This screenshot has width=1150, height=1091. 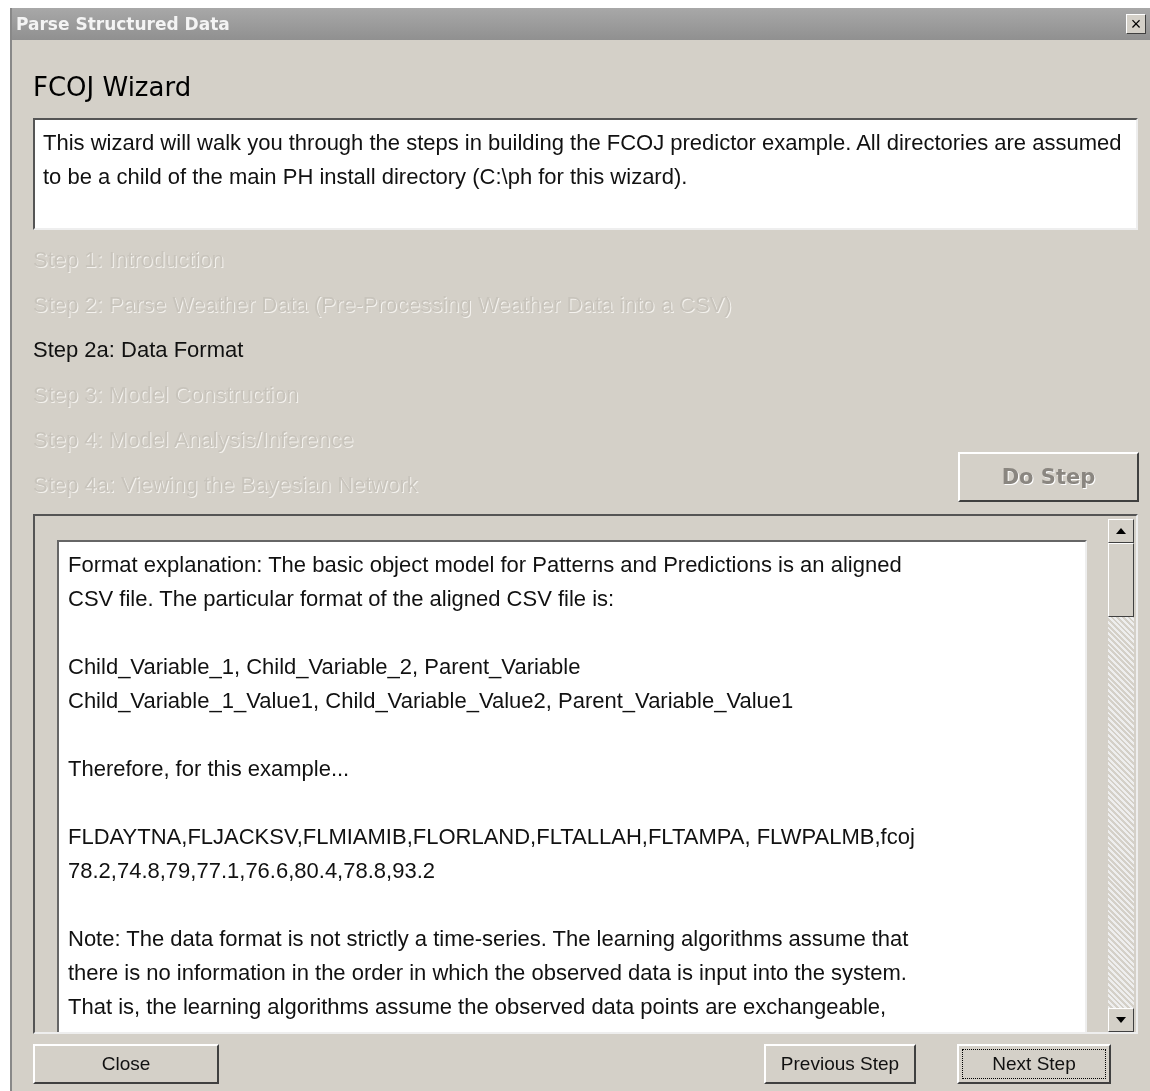 What do you see at coordinates (113, 87) in the screenshot?
I see `wizard-heading: FCOJ Wizard` at bounding box center [113, 87].